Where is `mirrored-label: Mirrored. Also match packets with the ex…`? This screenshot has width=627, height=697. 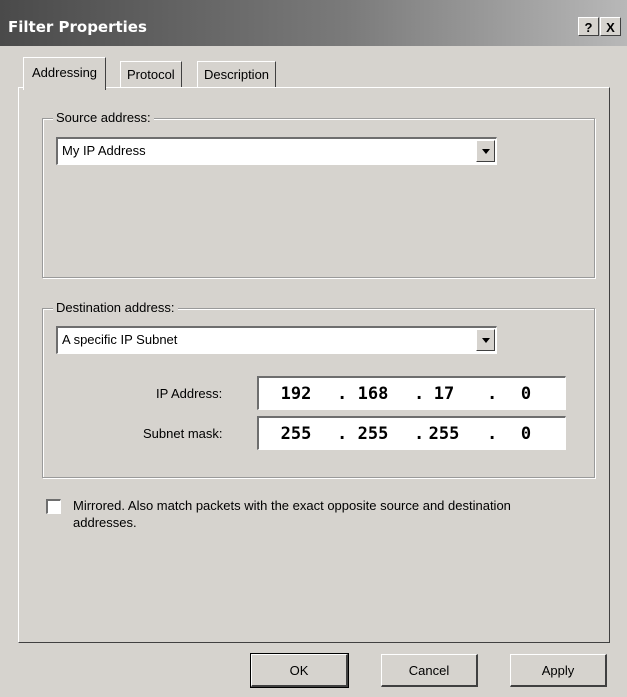
mirrored-label: Mirrored. Also match packets with the ex… is located at coordinates (323, 514).